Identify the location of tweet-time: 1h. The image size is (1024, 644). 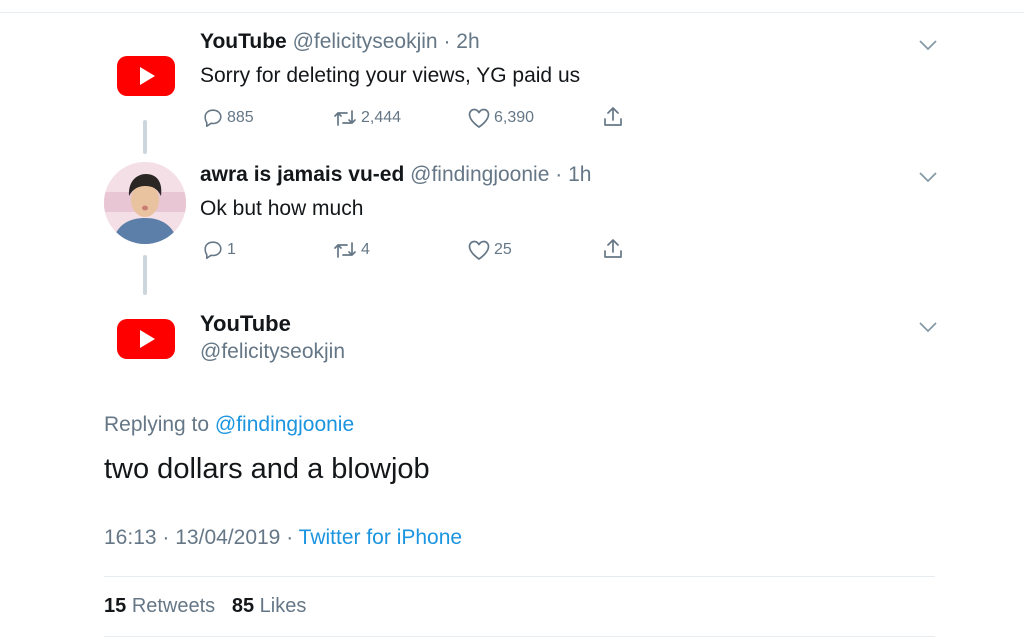
(579, 174).